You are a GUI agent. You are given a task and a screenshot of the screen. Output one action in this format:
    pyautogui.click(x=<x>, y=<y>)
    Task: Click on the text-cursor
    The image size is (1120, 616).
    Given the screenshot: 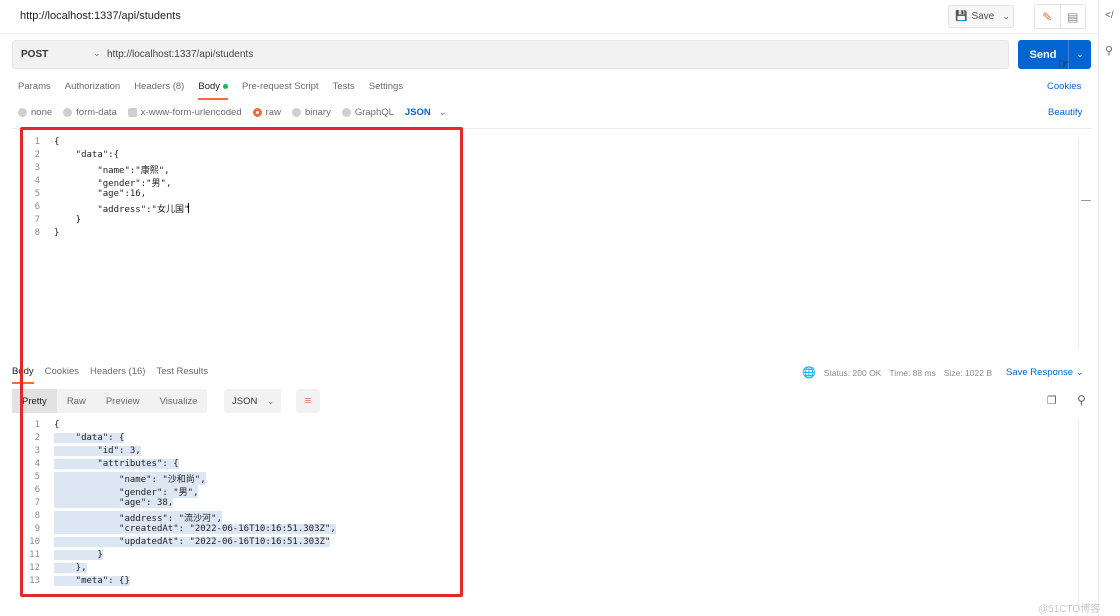 What is the action you would take?
    pyautogui.click(x=188, y=208)
    